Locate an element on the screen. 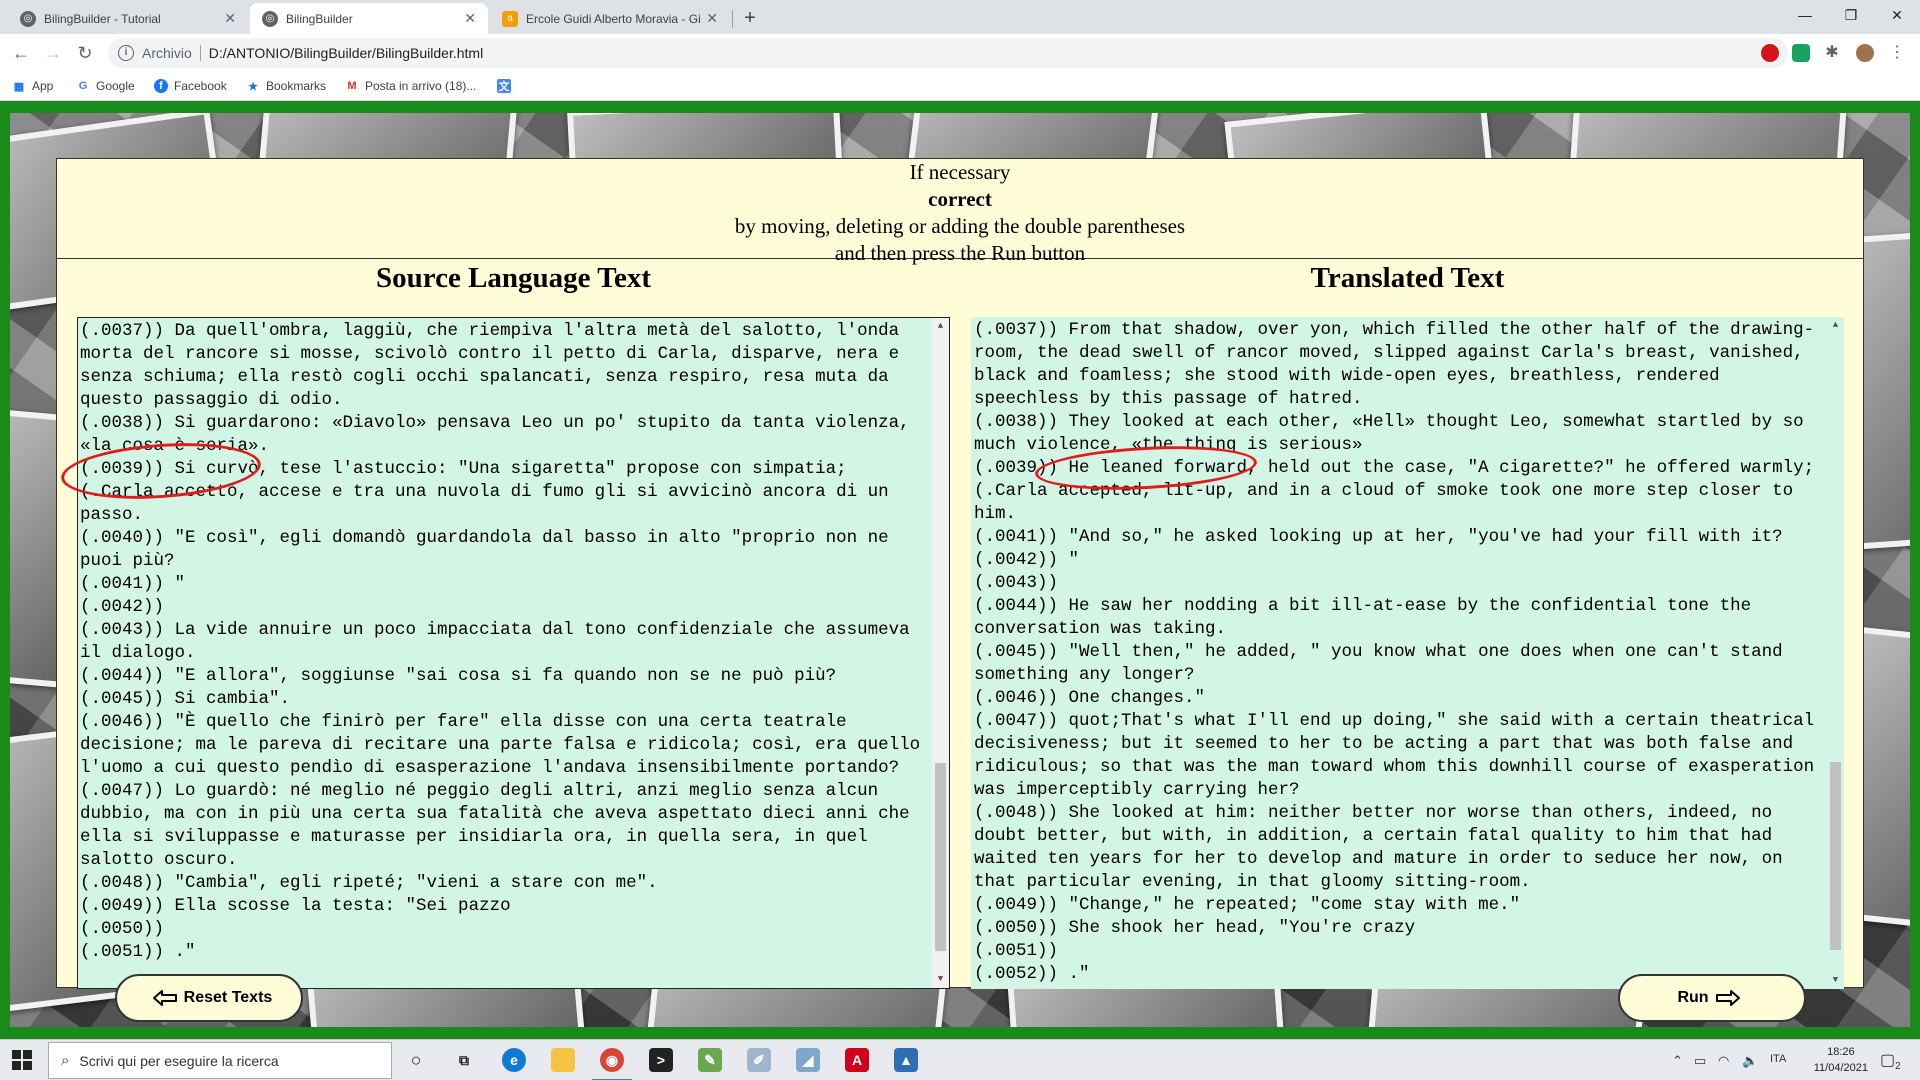 This screenshot has height=1080, width=1920. tab-label: BilingBuilder - Tutorial is located at coordinates (102, 18).